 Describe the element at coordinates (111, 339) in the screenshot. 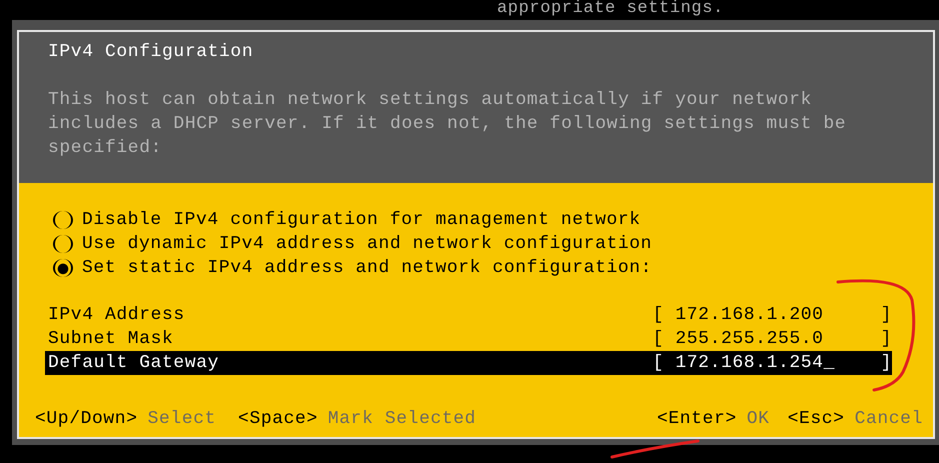

I see `field-label: Subnet Mask` at that location.